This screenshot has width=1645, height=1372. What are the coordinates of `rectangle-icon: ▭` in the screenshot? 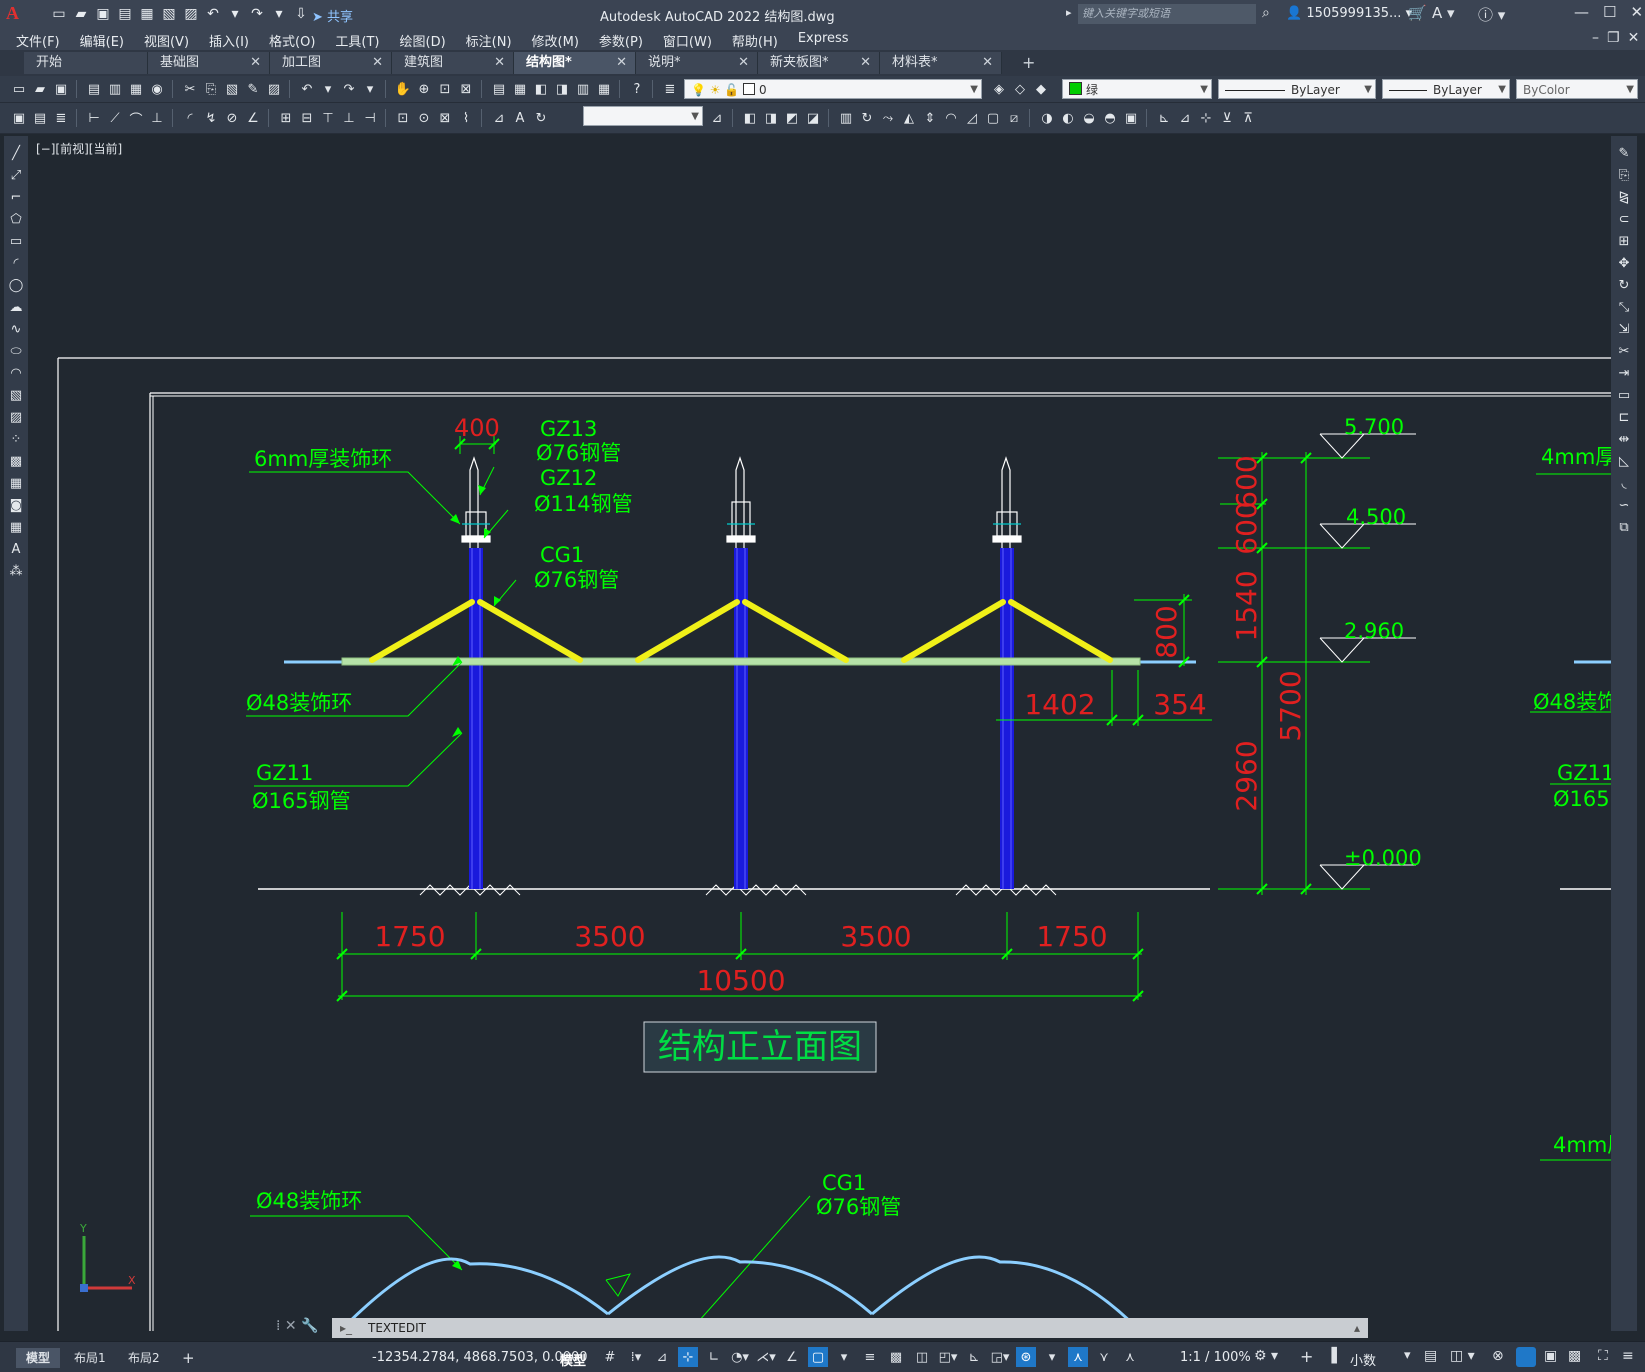 It's located at (16, 241).